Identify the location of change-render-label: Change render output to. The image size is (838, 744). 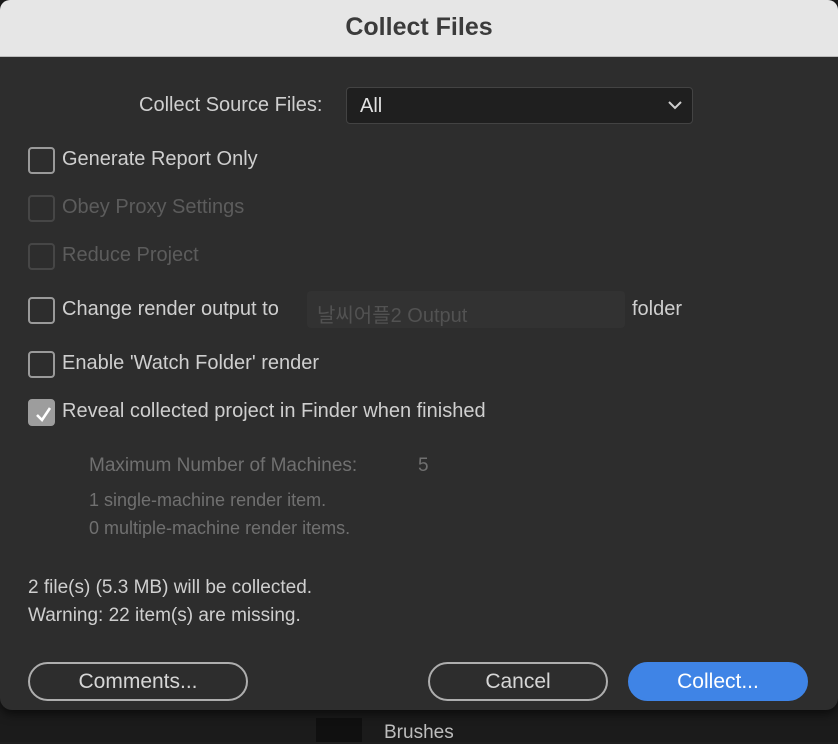
(170, 309).